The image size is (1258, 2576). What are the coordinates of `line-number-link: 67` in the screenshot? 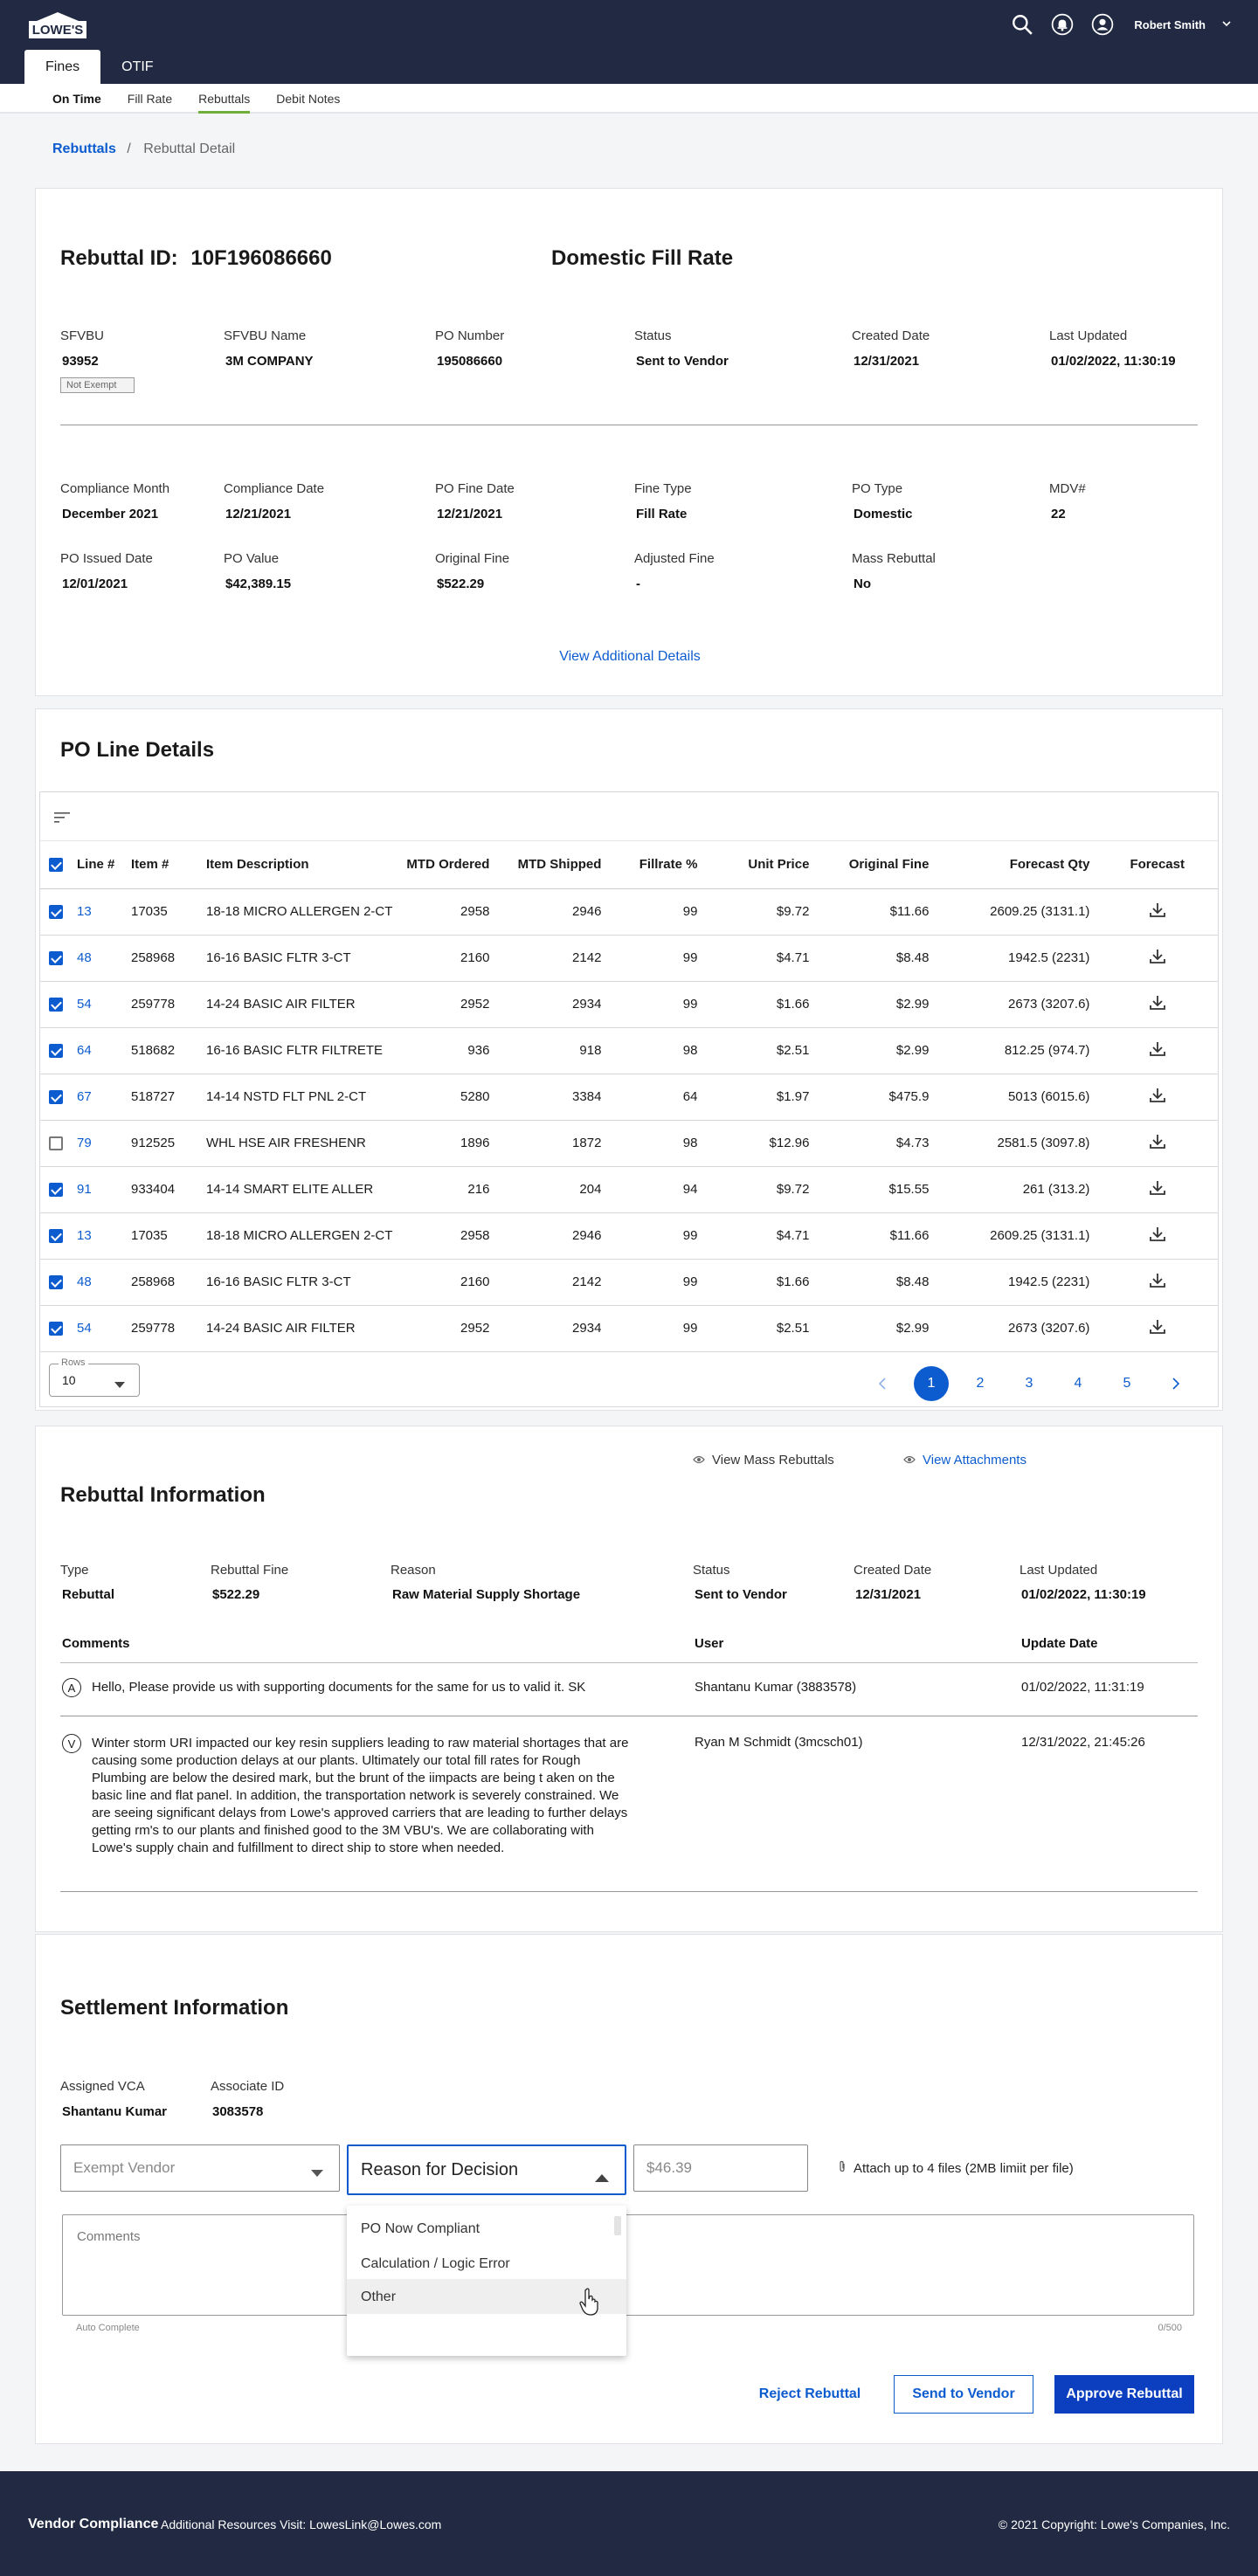 It's located at (97, 1097).